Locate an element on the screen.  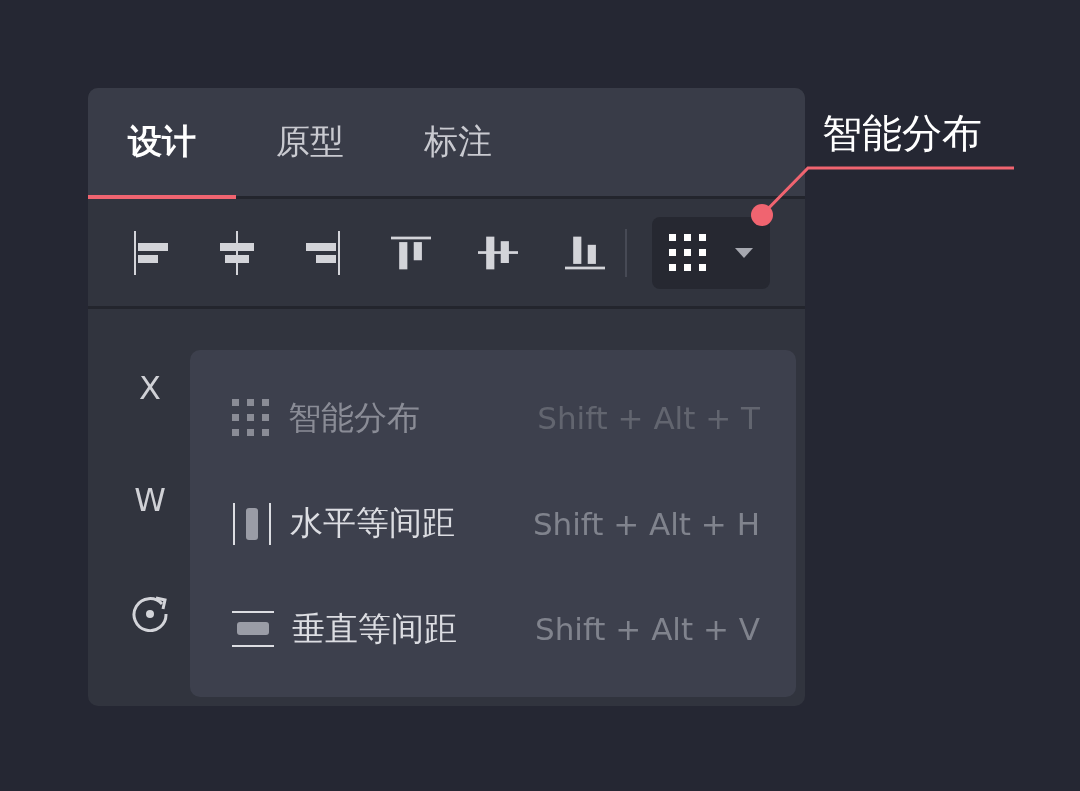
menu-item: 水平等间距 Shift + Alt + H is located at coordinates (496, 523).